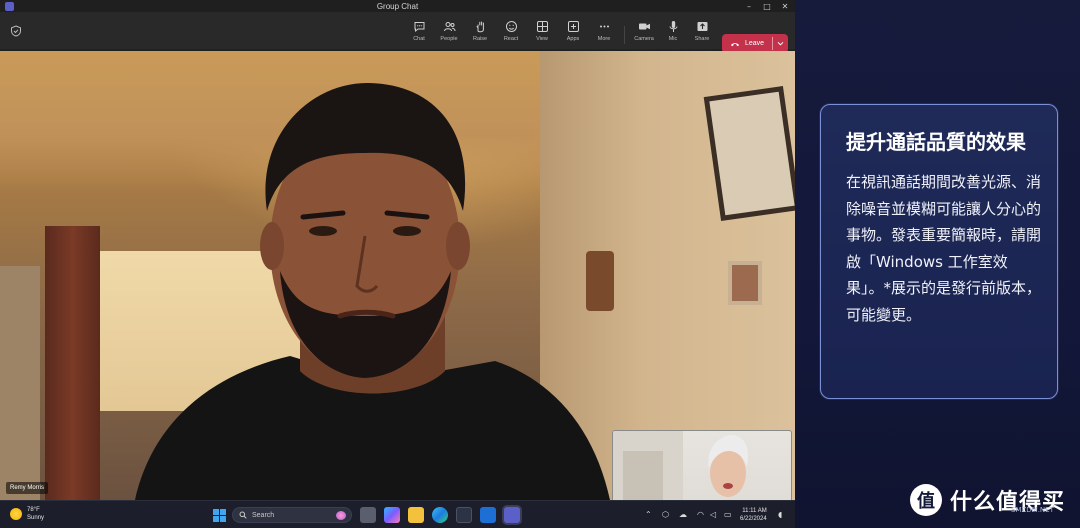 The height and width of the screenshot is (528, 1080). What do you see at coordinates (683, 514) in the screenshot?
I see `onedrive-icon: ☁` at bounding box center [683, 514].